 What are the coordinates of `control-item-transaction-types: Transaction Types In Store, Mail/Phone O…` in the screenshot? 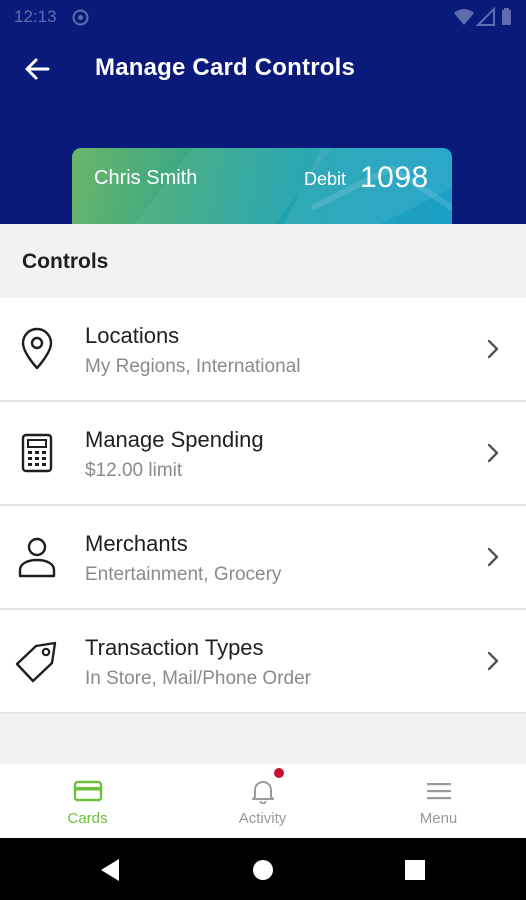 It's located at (263, 662).